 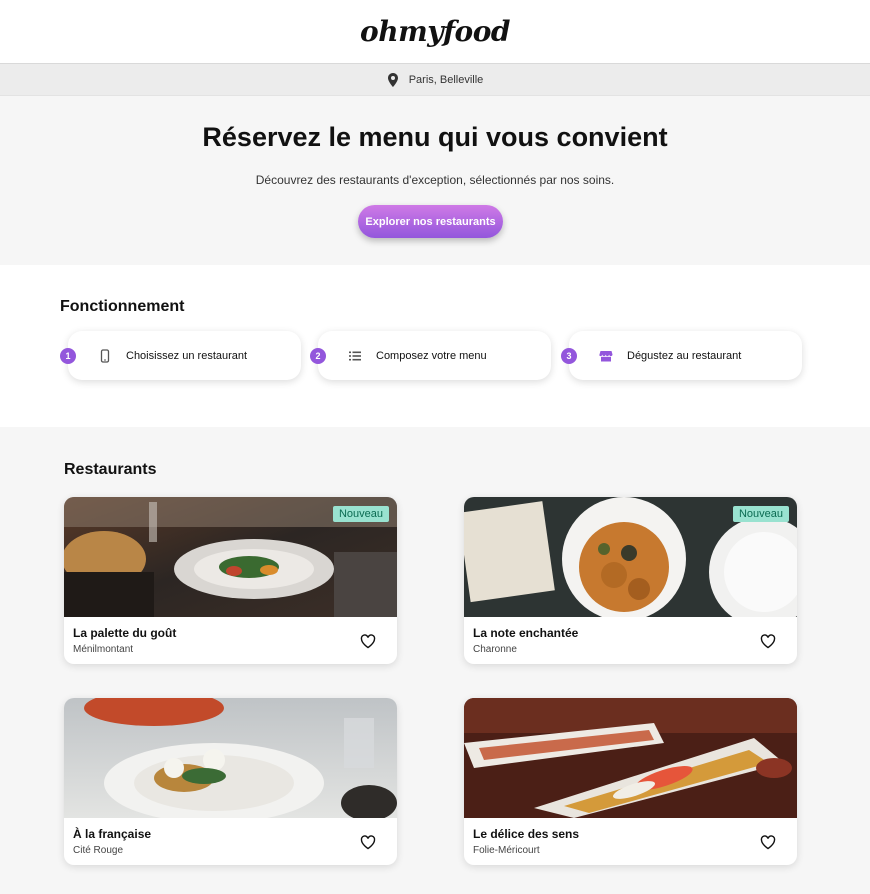 What do you see at coordinates (435, 137) in the screenshot?
I see `hero-title: Réservez le menu qui vous convient` at bounding box center [435, 137].